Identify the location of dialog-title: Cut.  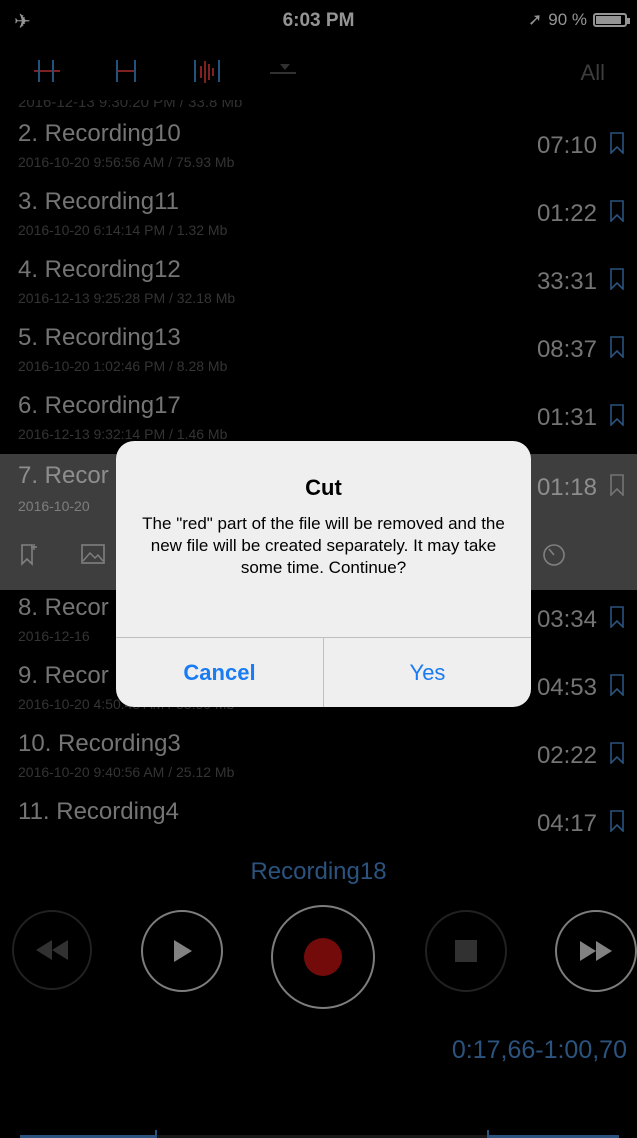
(323, 487).